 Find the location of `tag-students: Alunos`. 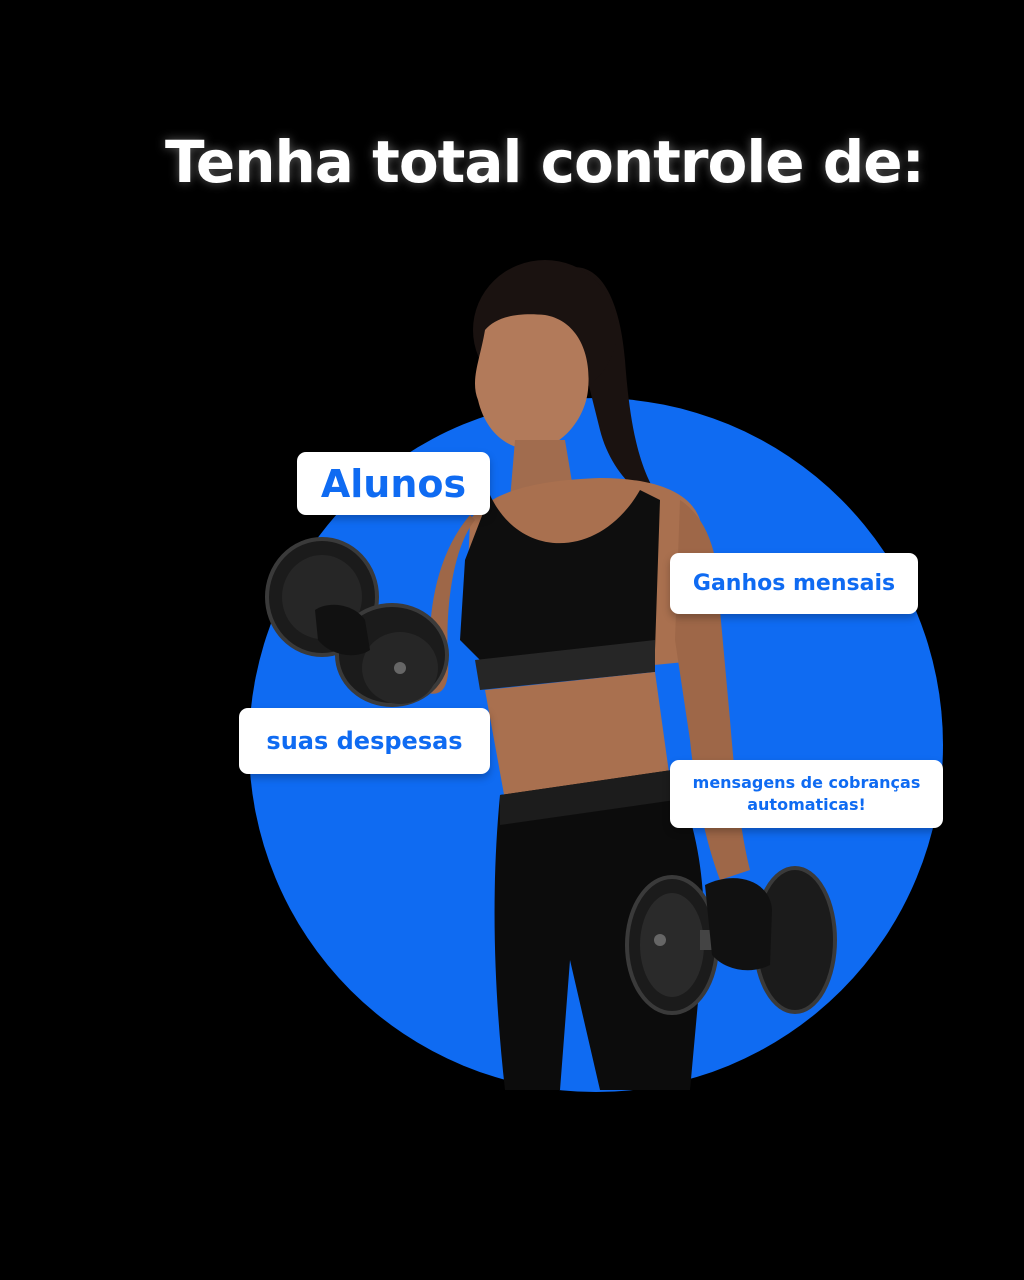

tag-students: Alunos is located at coordinates (393, 483).